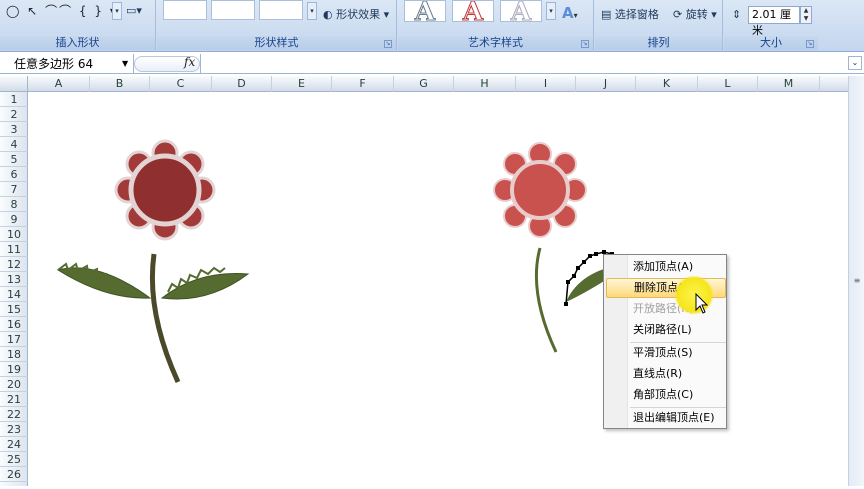 Image resolution: width=864 pixels, height=489 pixels. Describe the element at coordinates (666, 374) in the screenshot. I see `menu-item-straight-point: 直线点(R)` at that location.